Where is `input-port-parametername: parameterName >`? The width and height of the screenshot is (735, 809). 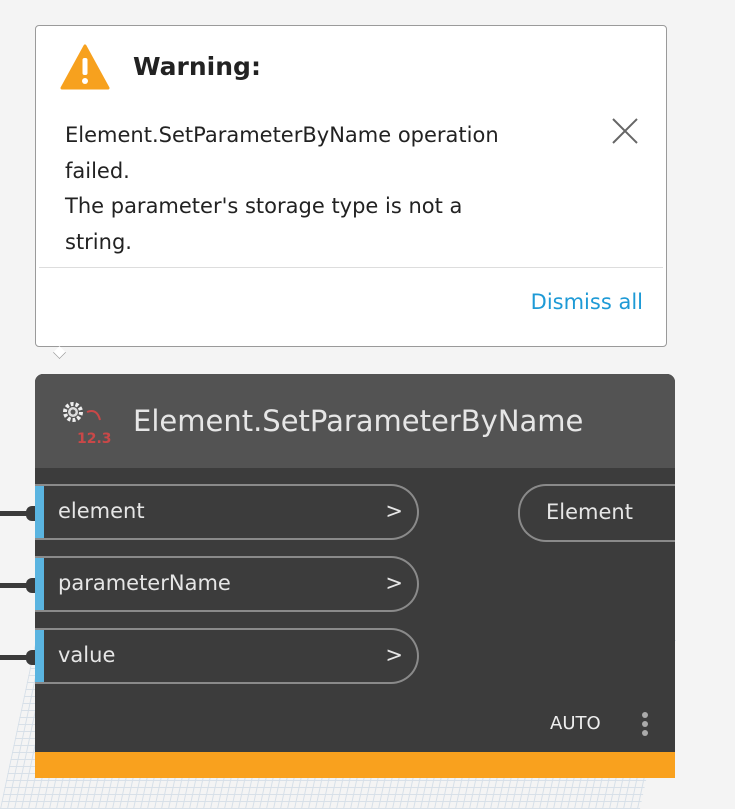 input-port-parametername: parameterName > is located at coordinates (227, 584).